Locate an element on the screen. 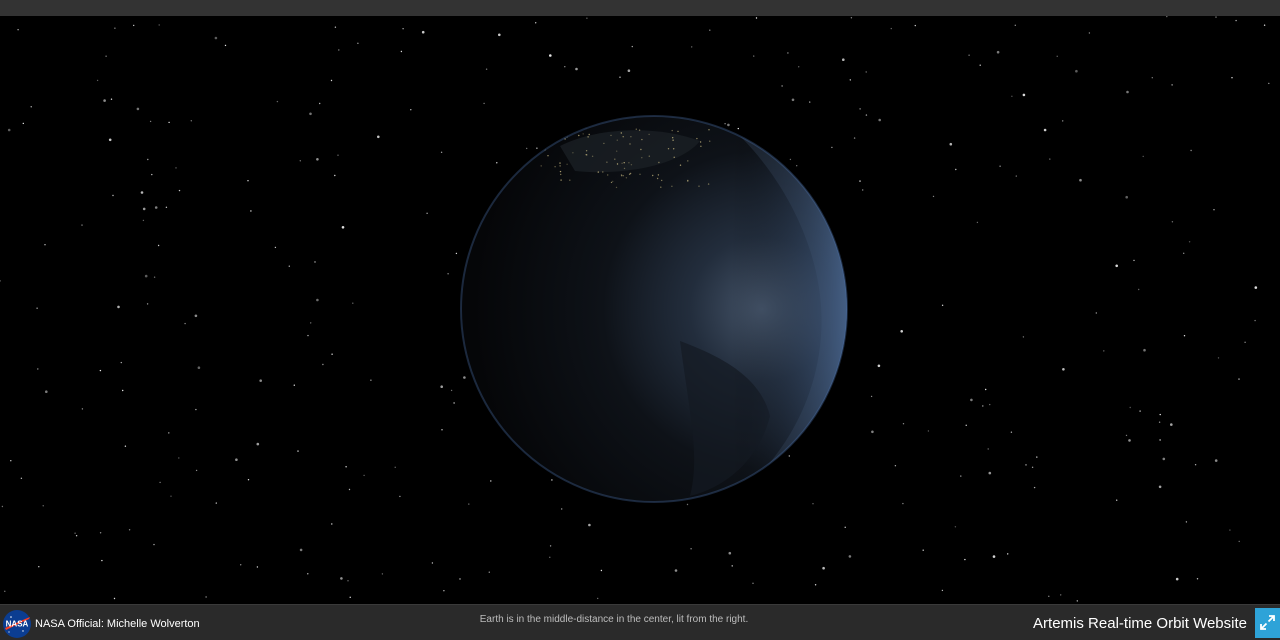  expand-button is located at coordinates (1267, 623).